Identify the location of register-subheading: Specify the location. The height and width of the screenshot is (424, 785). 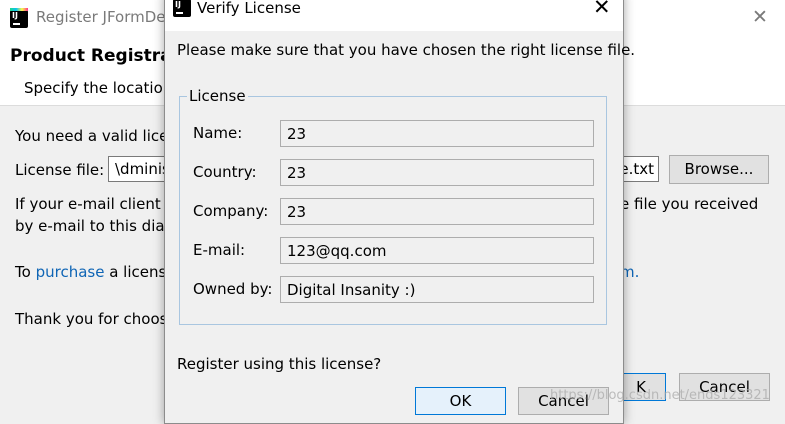
(98, 88).